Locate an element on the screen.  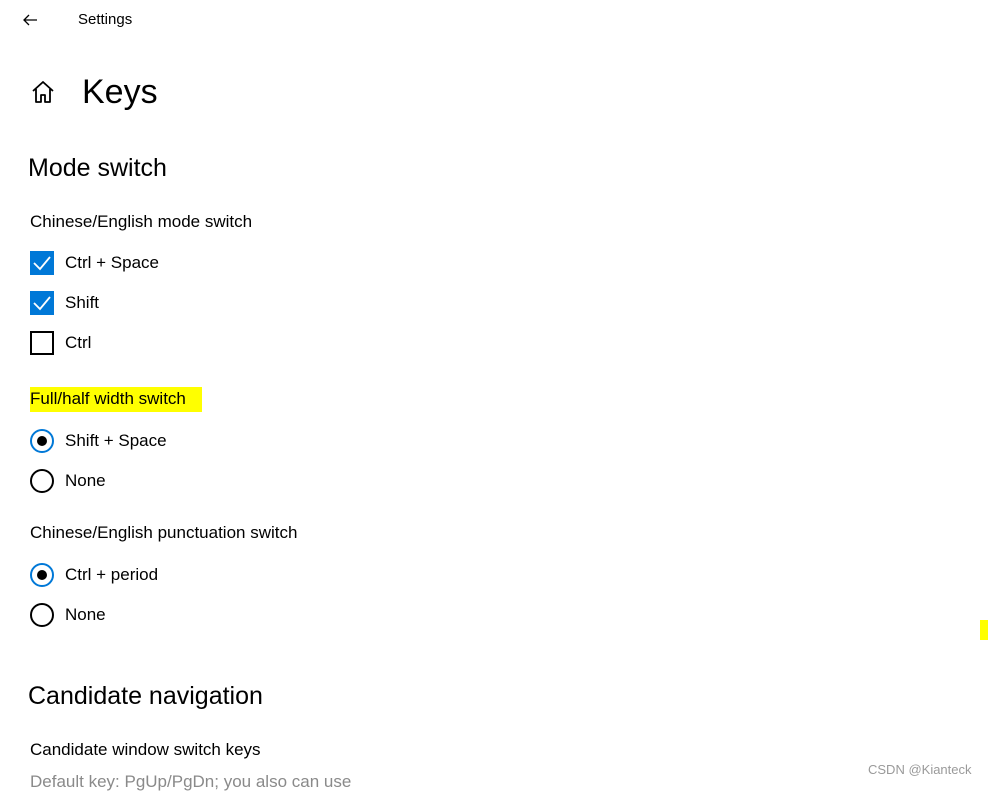
window-title: Settings is located at coordinates (105, 19).